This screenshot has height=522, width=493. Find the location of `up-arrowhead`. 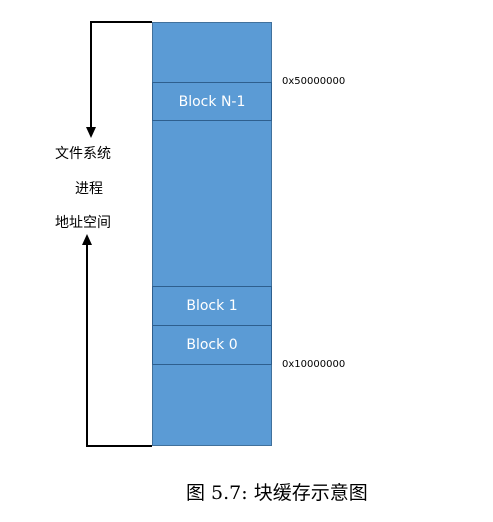

up-arrowhead is located at coordinates (87, 239).